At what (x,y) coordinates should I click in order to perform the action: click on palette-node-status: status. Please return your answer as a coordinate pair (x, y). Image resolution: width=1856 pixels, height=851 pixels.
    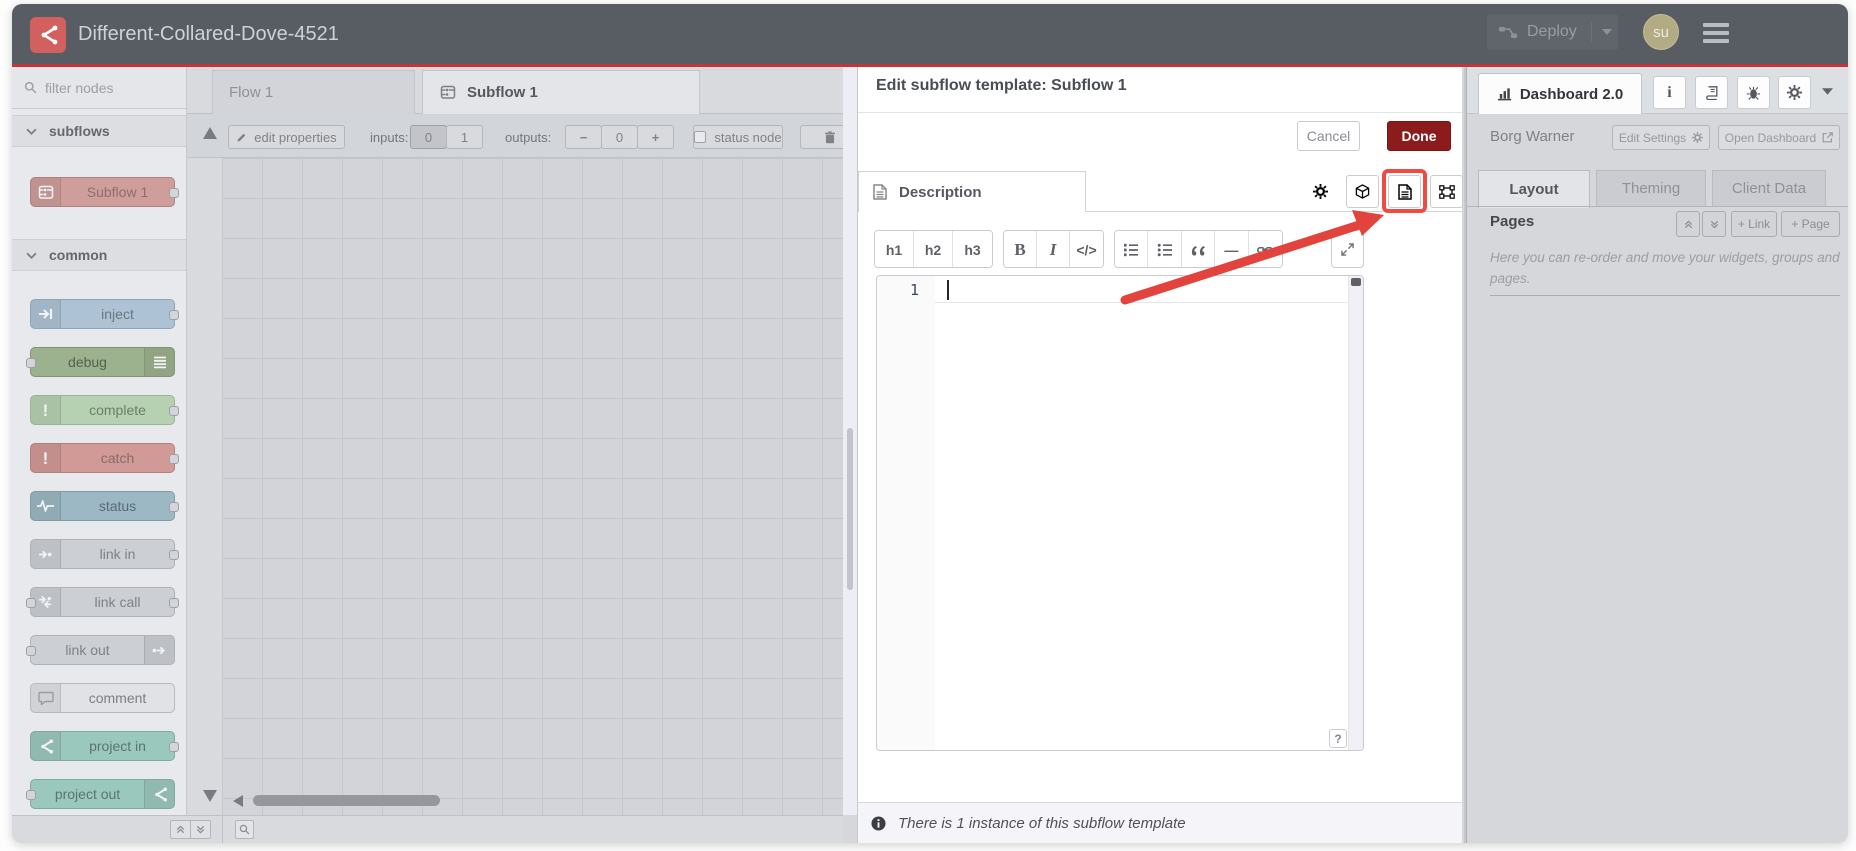
    Looking at the image, I should click on (104, 506).